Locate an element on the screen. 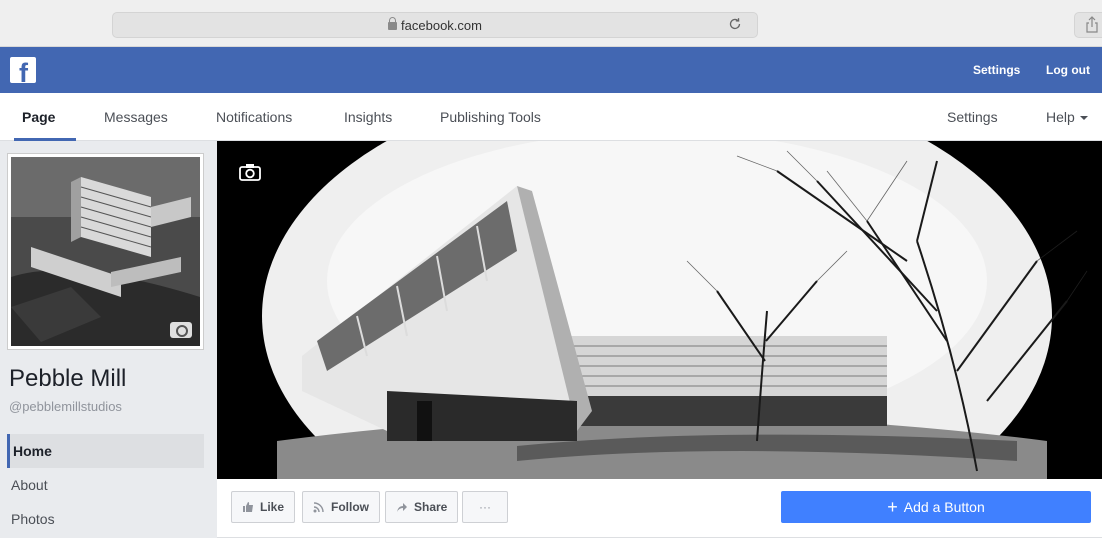 The height and width of the screenshot is (538, 1102). share-label: Share is located at coordinates (431, 507).